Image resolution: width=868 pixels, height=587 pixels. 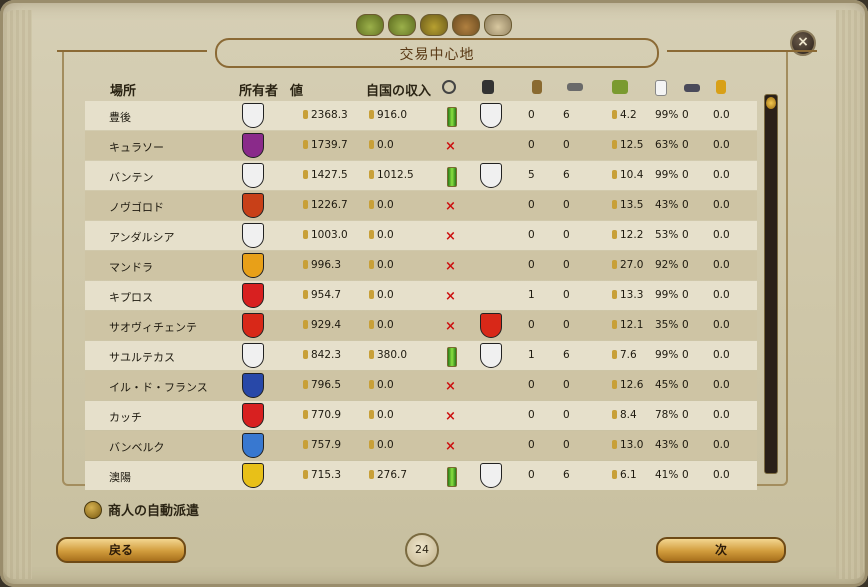 What do you see at coordinates (449, 87) in the screenshot?
I see `target-icon` at bounding box center [449, 87].